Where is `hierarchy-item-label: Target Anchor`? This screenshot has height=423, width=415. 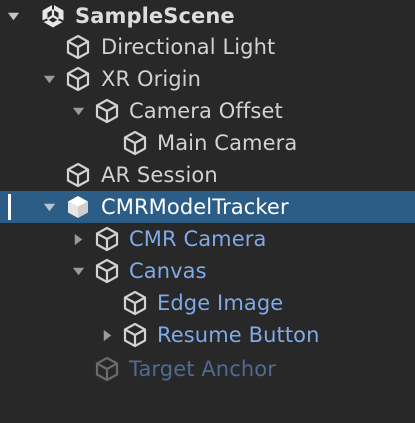 hierarchy-item-label: Target Anchor is located at coordinates (202, 369).